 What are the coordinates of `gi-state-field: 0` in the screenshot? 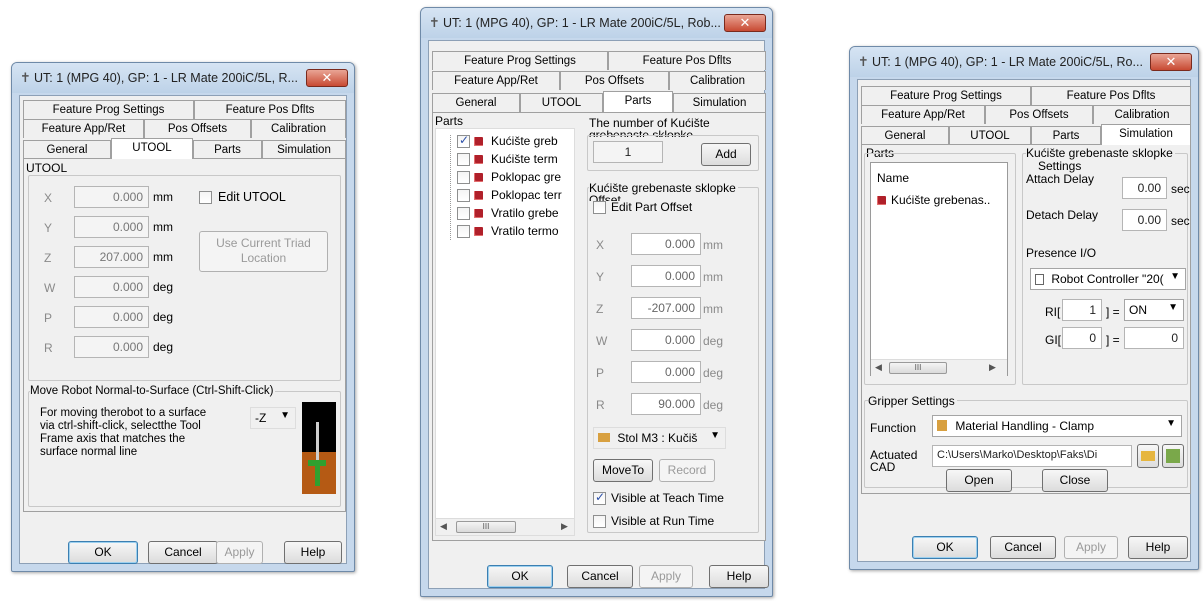 It's located at (1154, 338).